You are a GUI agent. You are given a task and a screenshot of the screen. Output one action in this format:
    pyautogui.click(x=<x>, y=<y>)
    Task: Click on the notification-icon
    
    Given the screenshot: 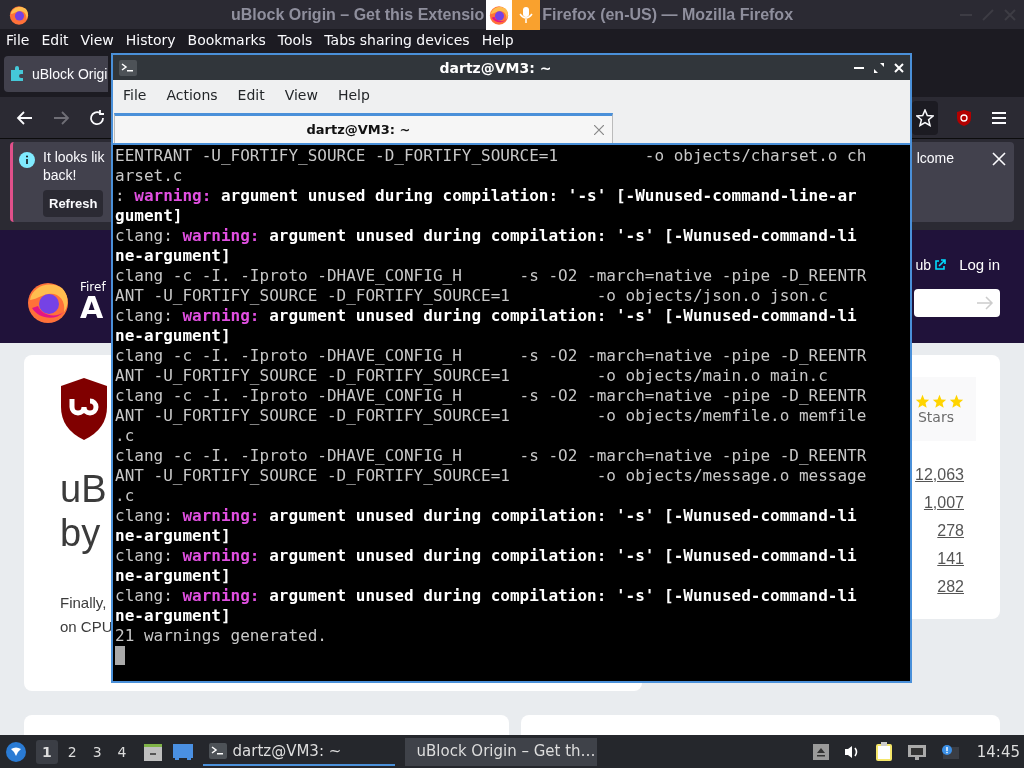 What is the action you would take?
    pyautogui.click(x=949, y=751)
    